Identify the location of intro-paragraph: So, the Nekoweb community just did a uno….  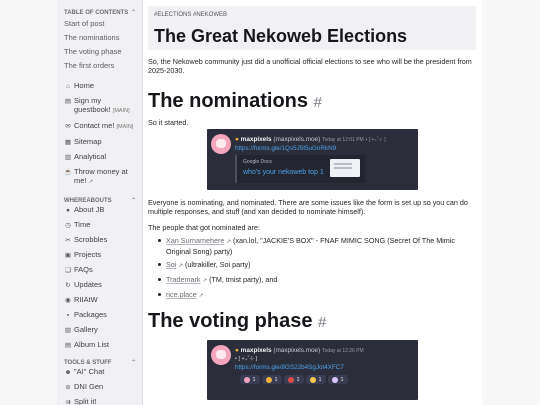
(310, 66).